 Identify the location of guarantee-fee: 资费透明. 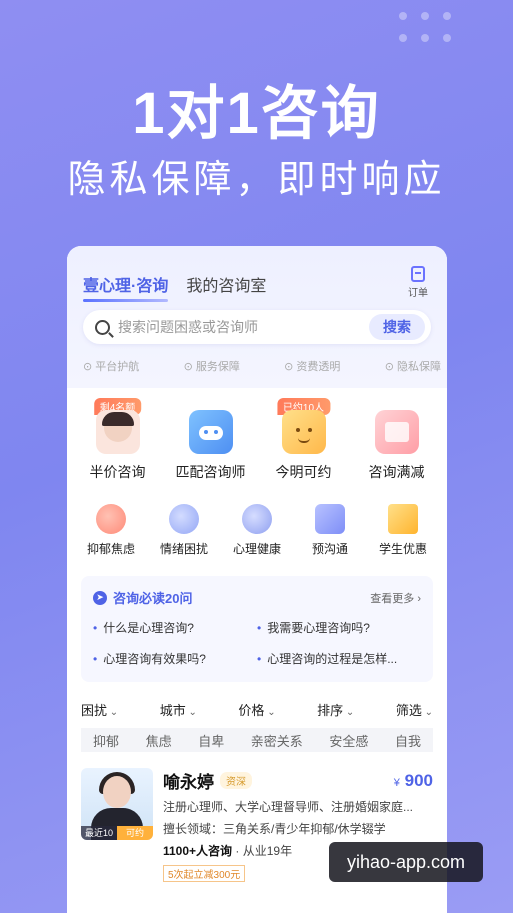
(312, 366).